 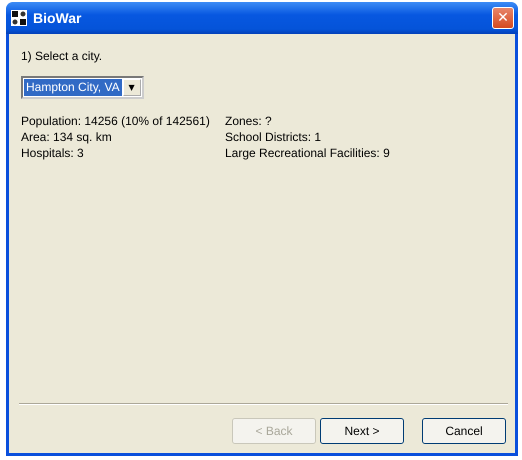 I want to click on info-text: Zones: ?, so click(x=249, y=121).